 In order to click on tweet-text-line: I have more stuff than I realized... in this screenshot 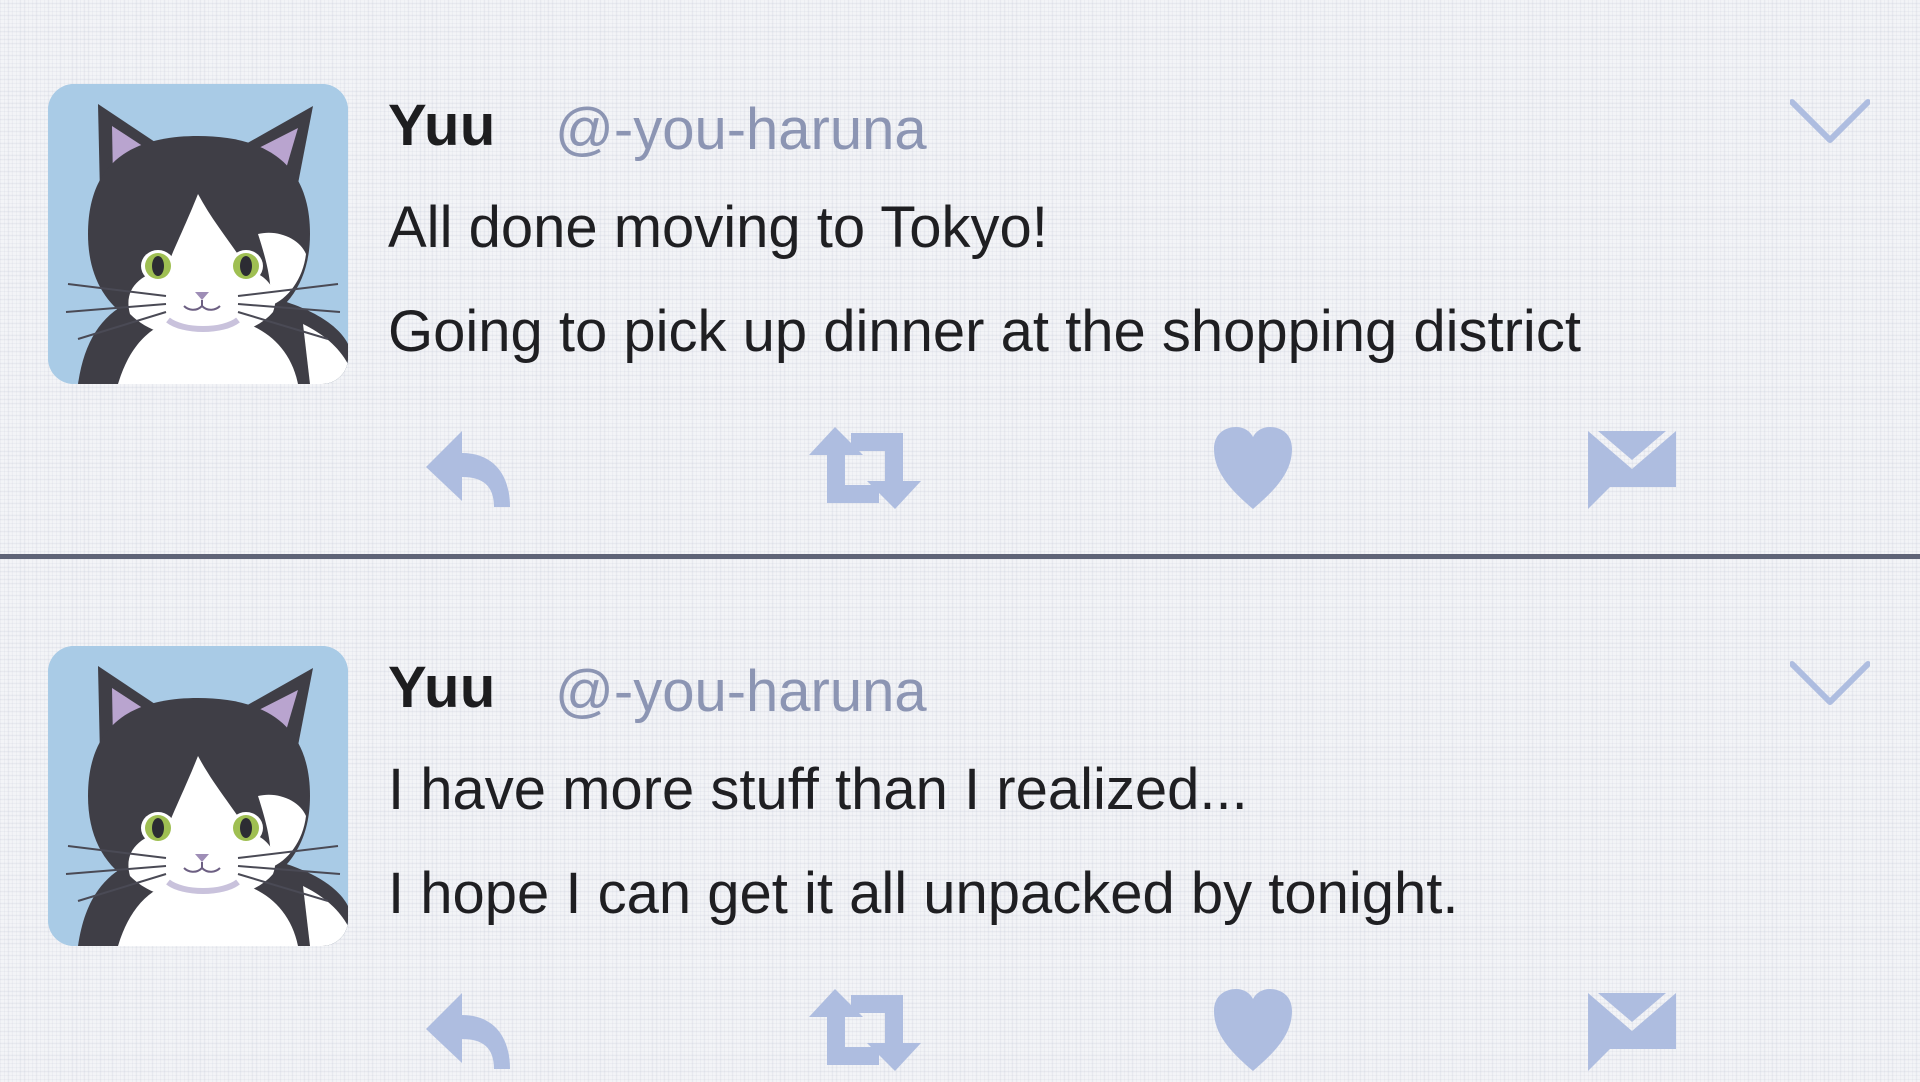, I will do `click(818, 789)`.